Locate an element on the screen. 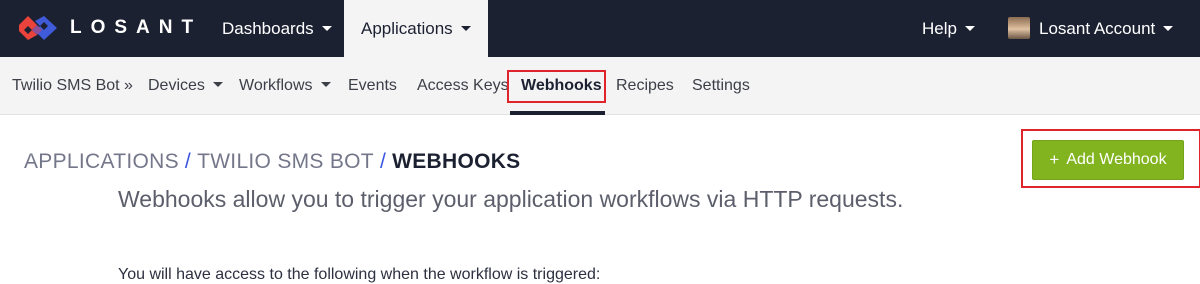 The width and height of the screenshot is (1200, 284). subnav-app-label: Twilio SMS Bot » is located at coordinates (72, 85).